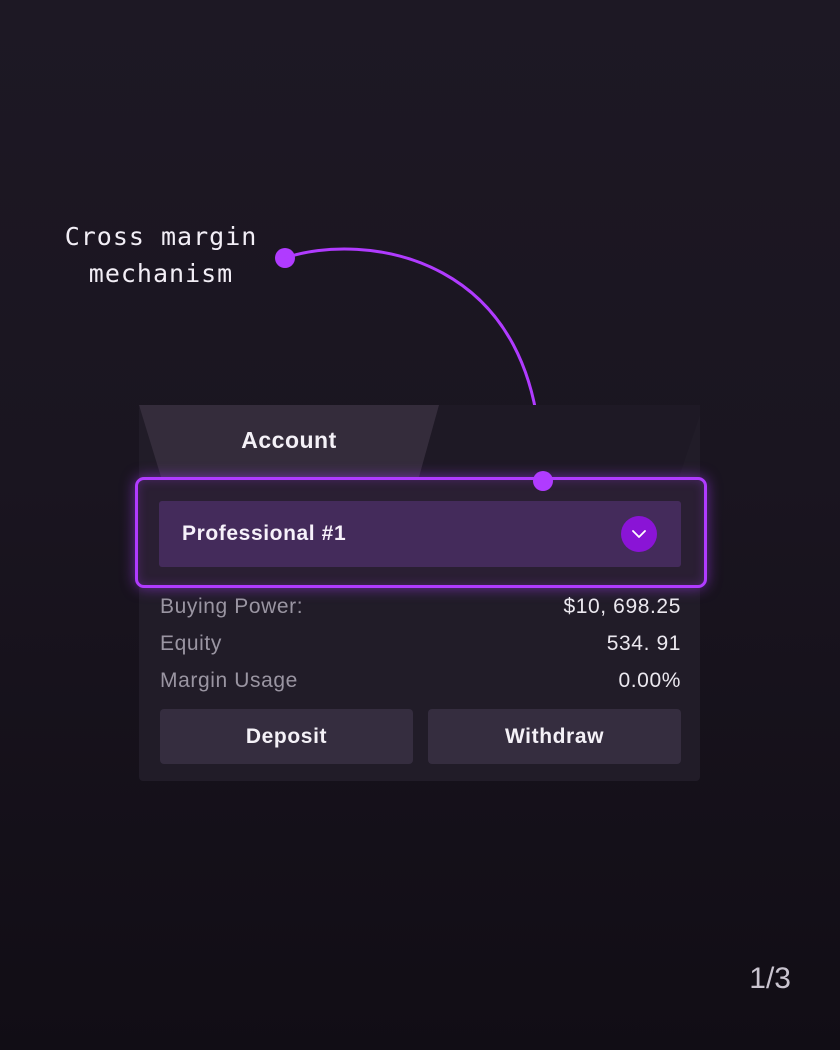  I want to click on stat-label: Buying Power:, so click(232, 606).